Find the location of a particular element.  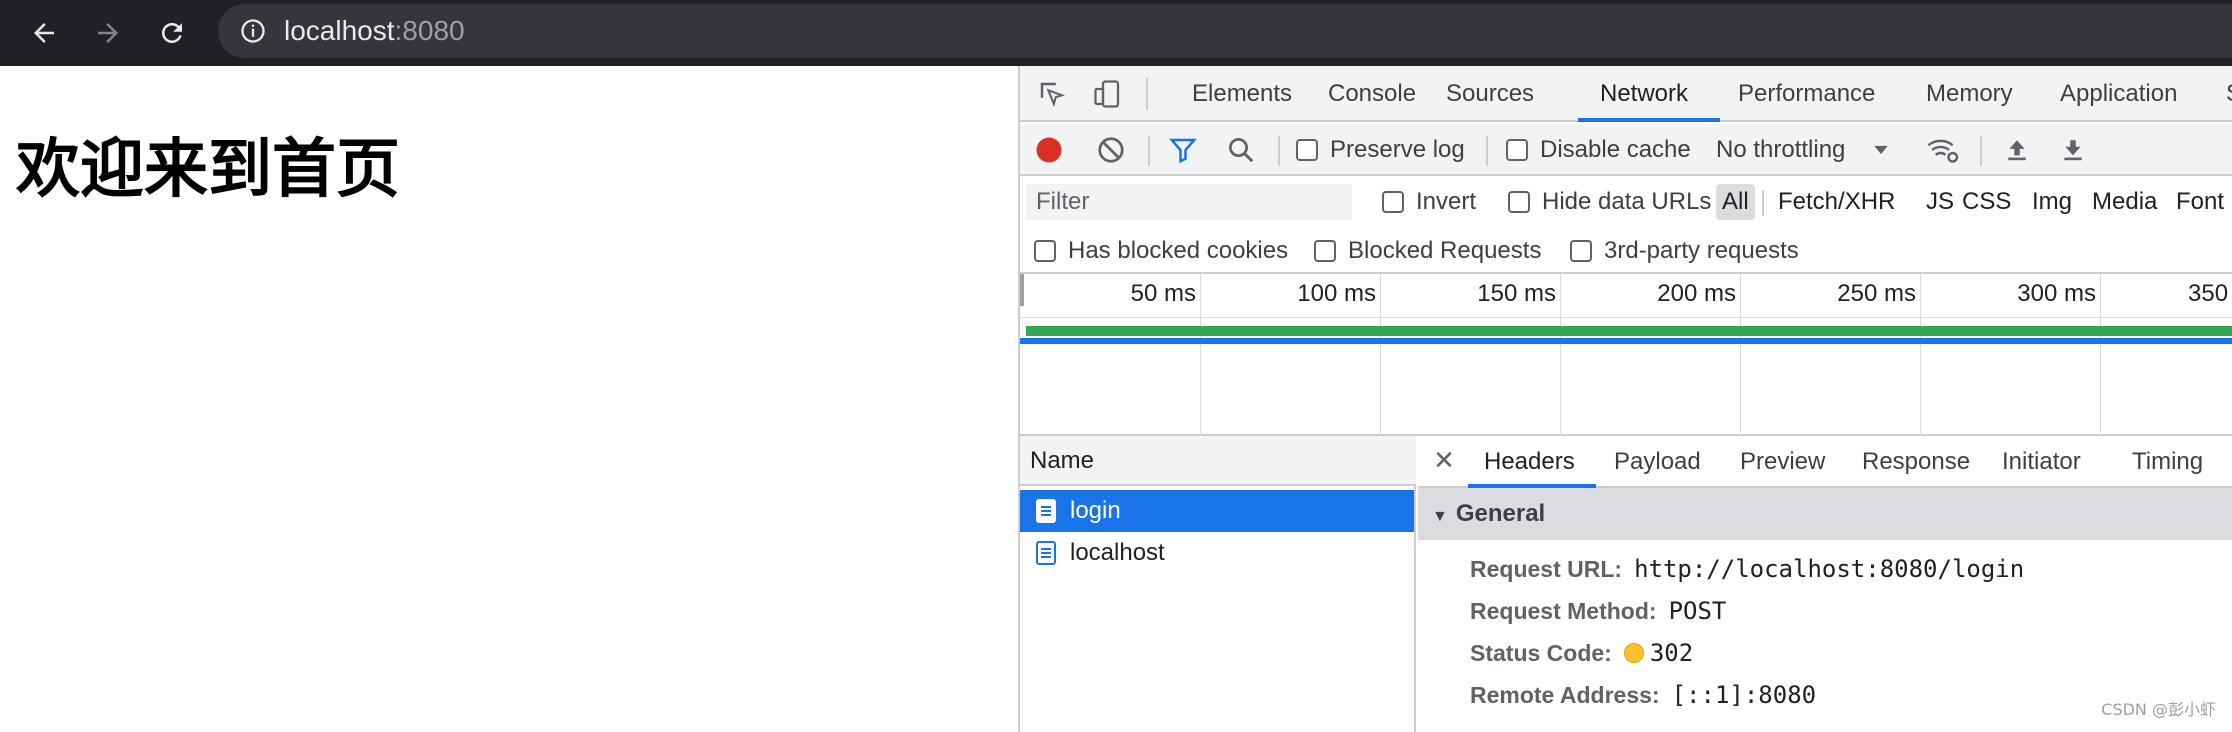

reload-button is located at coordinates (172, 33).